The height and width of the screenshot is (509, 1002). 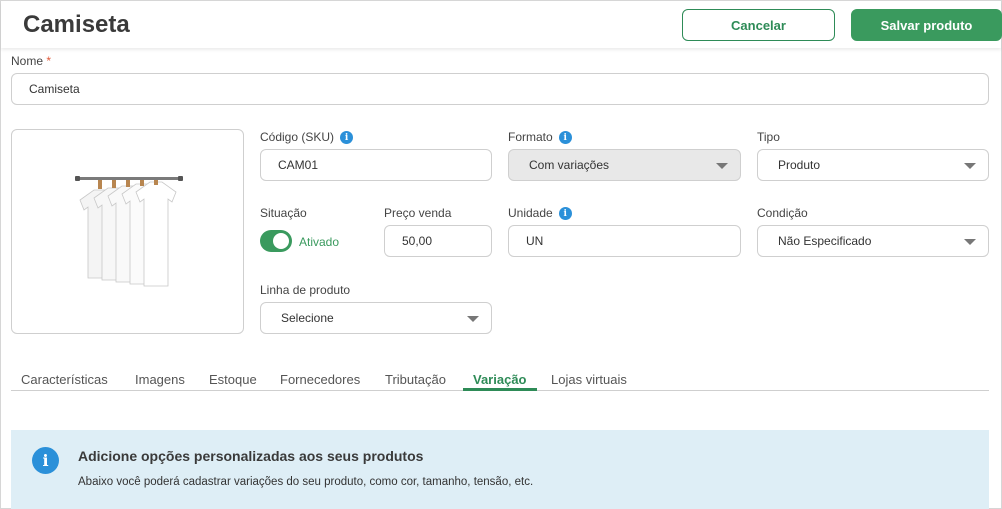 What do you see at coordinates (873, 165) in the screenshot?
I see `tipo-select: Produto` at bounding box center [873, 165].